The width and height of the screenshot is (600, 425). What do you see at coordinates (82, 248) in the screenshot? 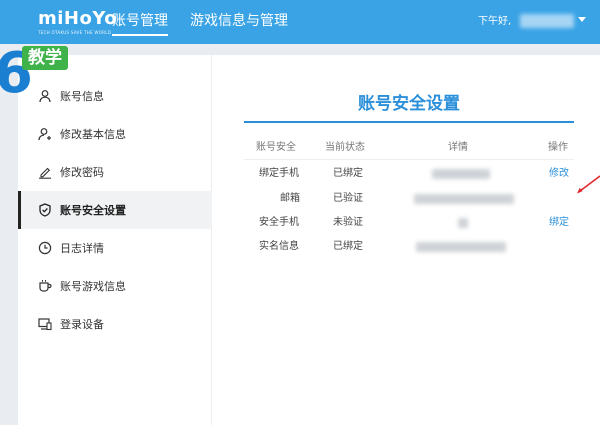
I see `sidebar-item-label: 日志详情` at bounding box center [82, 248].